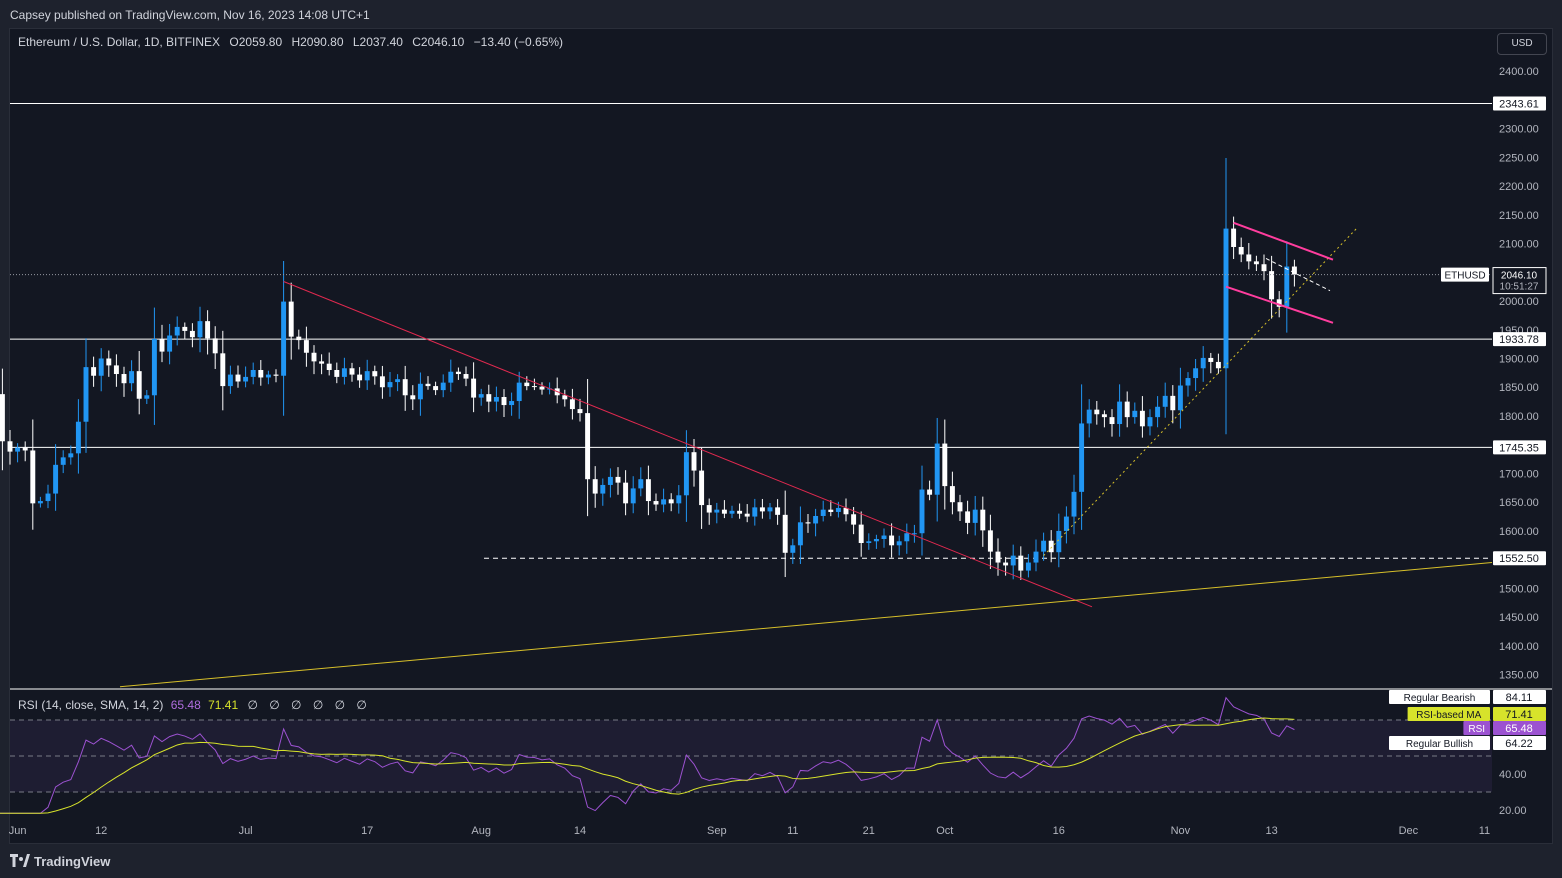  Describe the element at coordinates (1059, 831) in the screenshot. I see `time-axis-tick: 16` at that location.